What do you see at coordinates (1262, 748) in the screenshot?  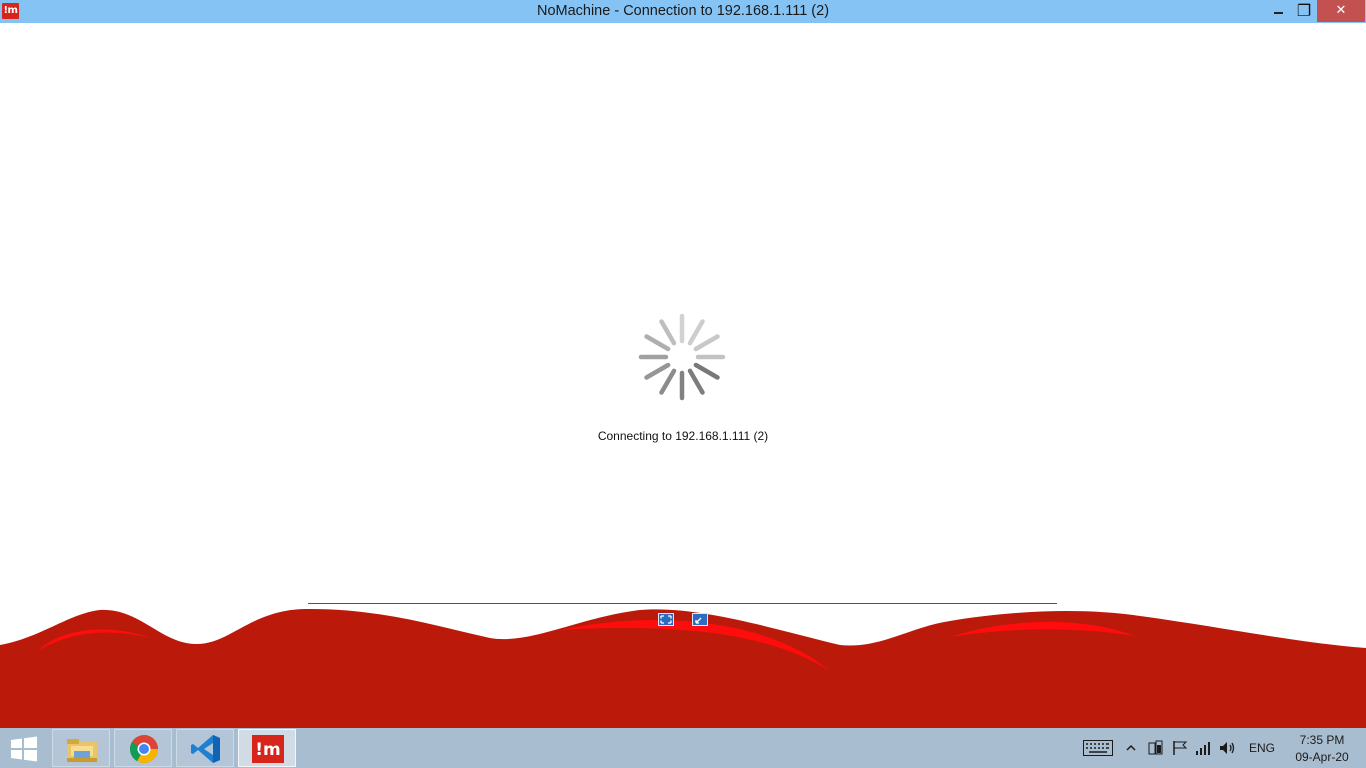 I see `language-indicator: ENG` at bounding box center [1262, 748].